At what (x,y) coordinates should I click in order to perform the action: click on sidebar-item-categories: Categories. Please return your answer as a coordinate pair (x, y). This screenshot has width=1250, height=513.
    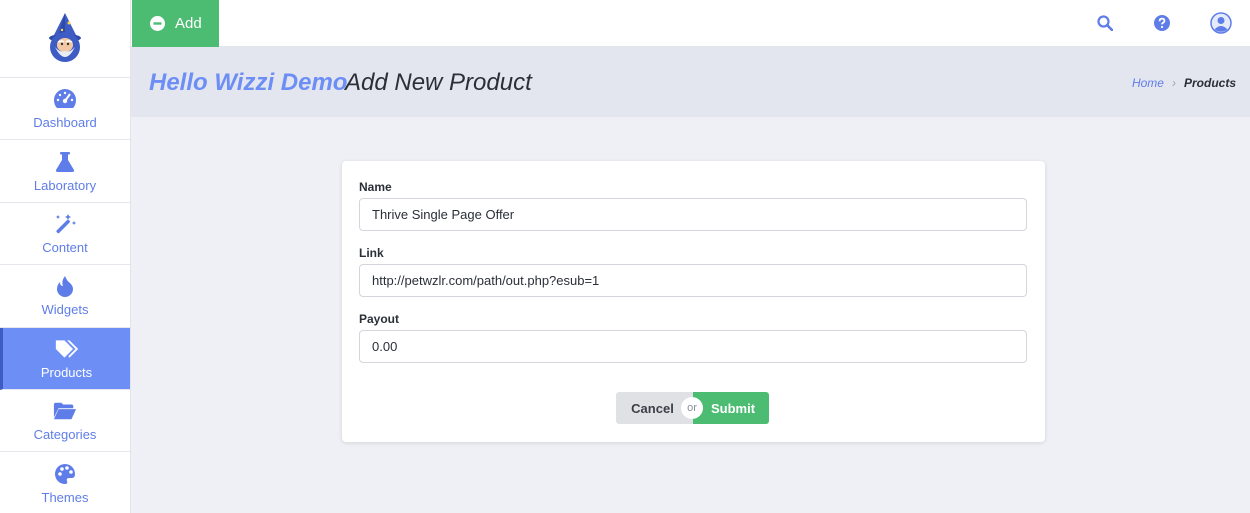
    Looking at the image, I should click on (65, 421).